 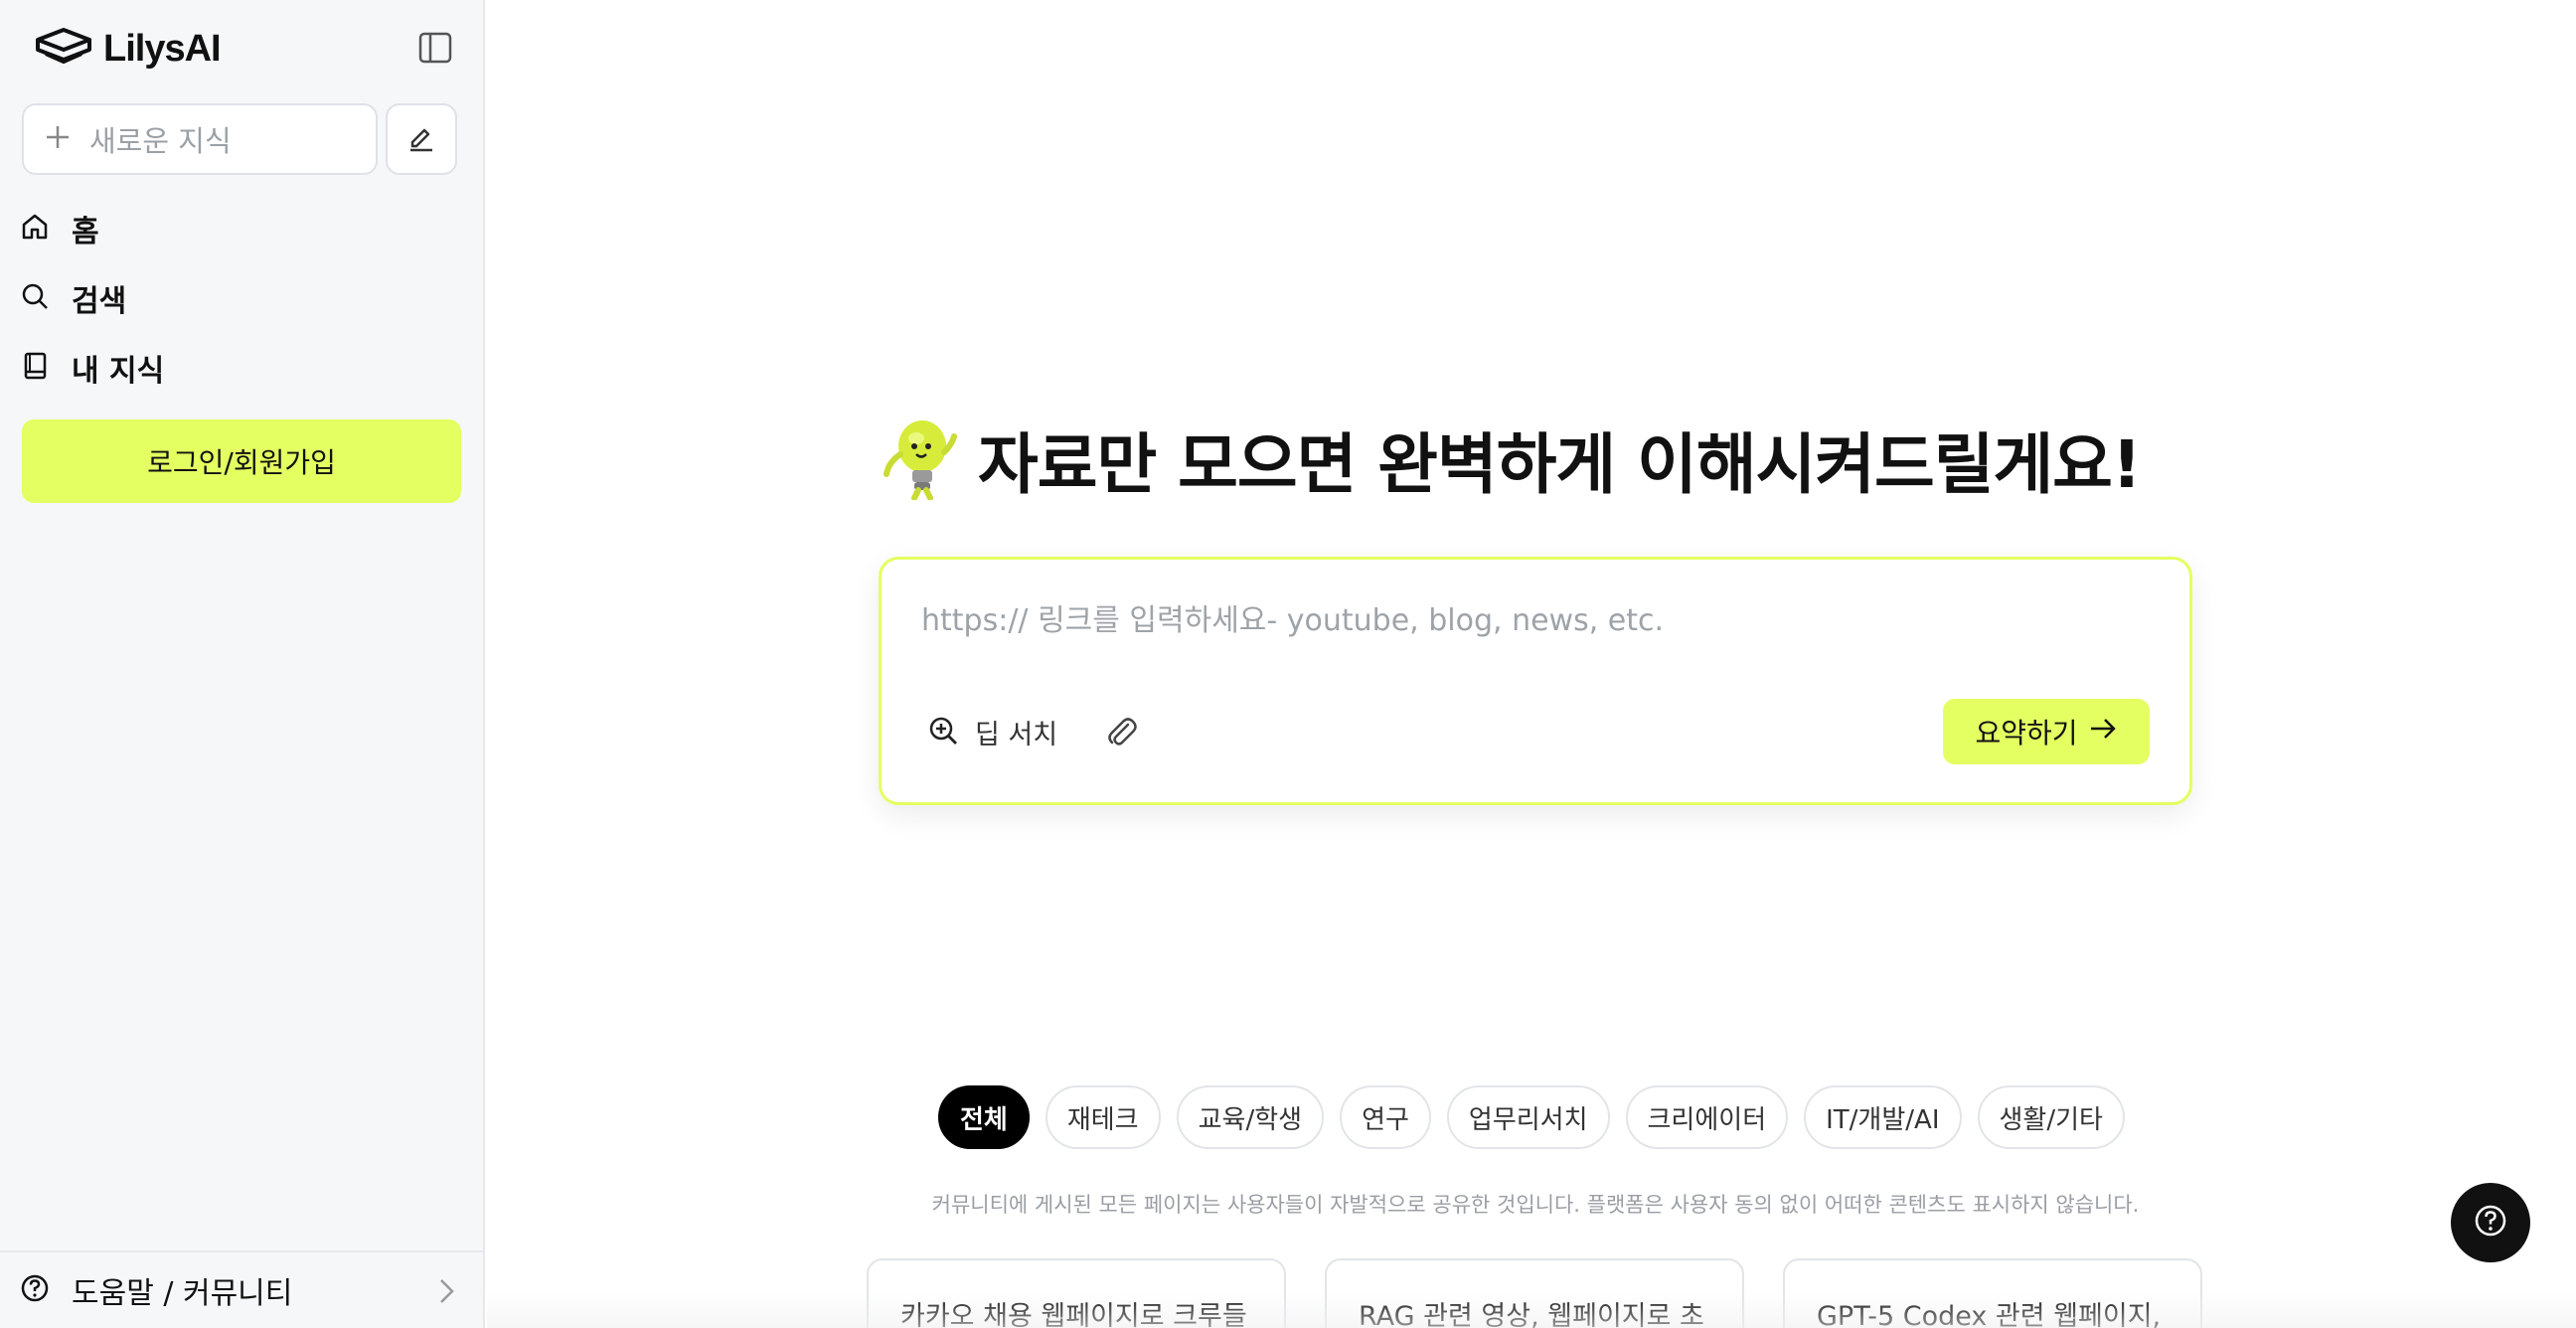 I want to click on login-signup-button: 로그인/회원가입, so click(x=241, y=461).